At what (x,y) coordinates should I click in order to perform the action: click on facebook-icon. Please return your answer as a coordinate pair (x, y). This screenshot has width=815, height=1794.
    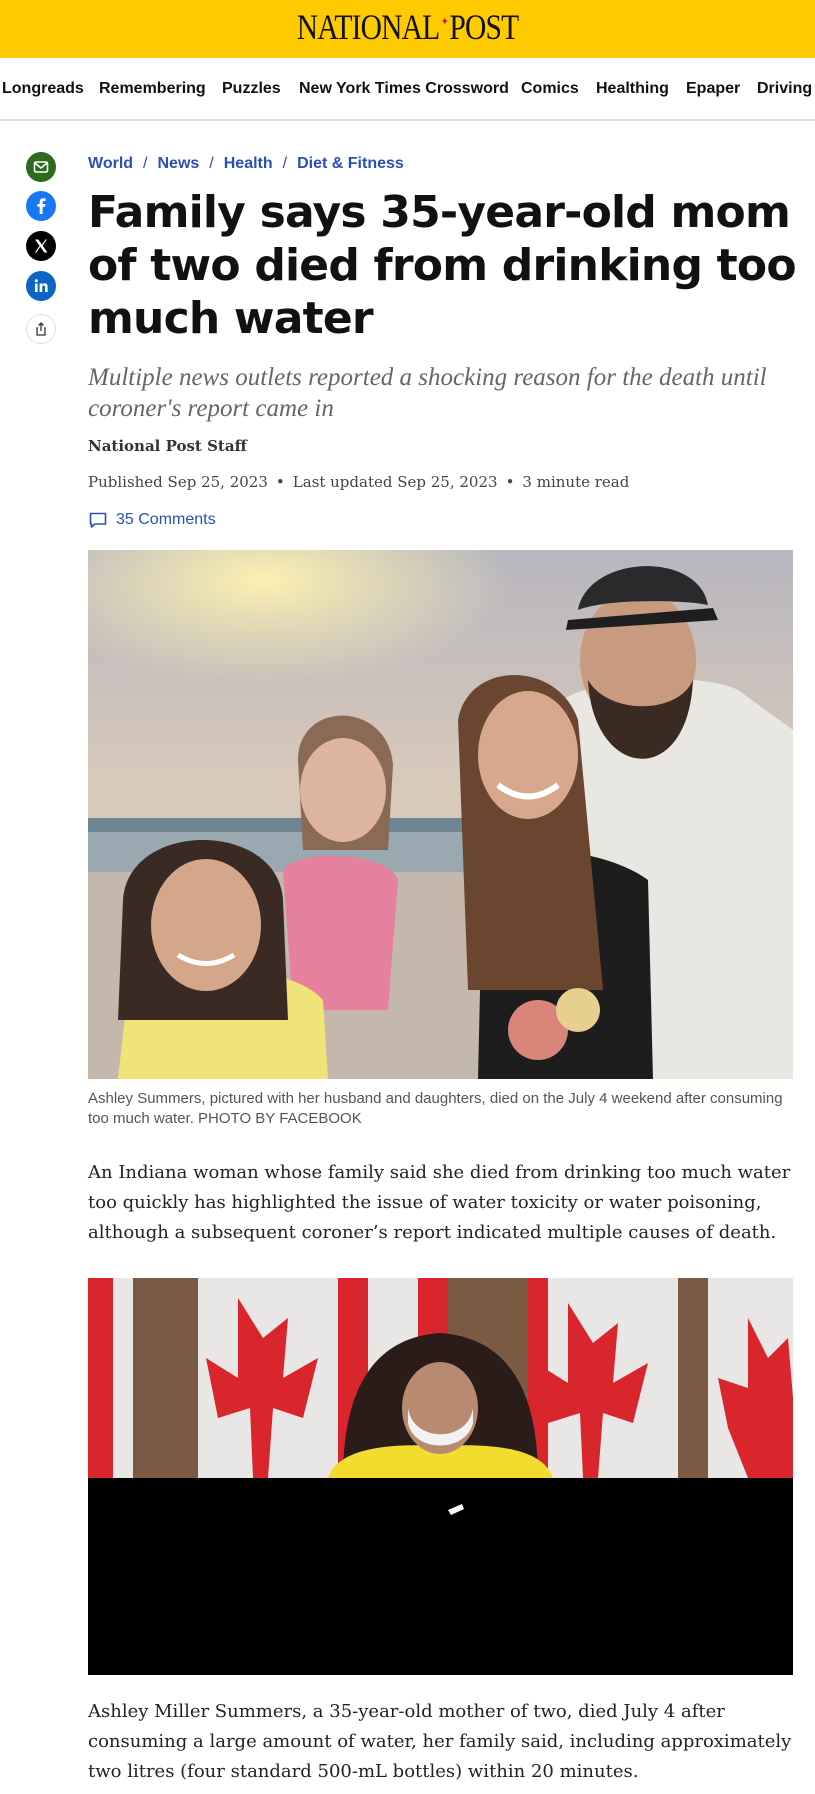
    Looking at the image, I should click on (41, 206).